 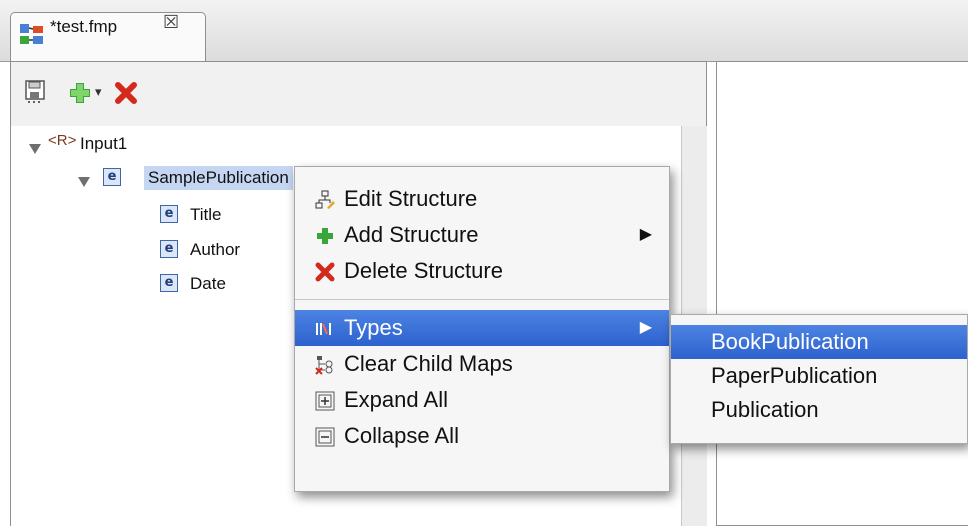 What do you see at coordinates (428, 363) in the screenshot?
I see `menu-item-label: Clear Child Maps` at bounding box center [428, 363].